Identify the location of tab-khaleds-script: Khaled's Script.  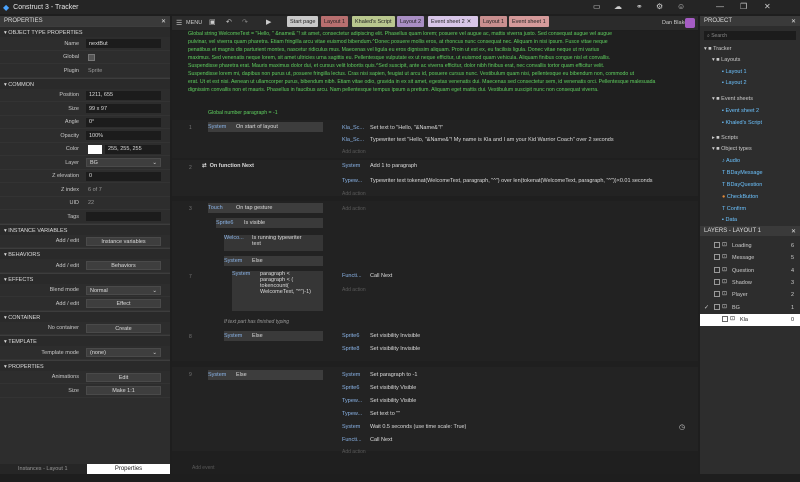
(373, 21).